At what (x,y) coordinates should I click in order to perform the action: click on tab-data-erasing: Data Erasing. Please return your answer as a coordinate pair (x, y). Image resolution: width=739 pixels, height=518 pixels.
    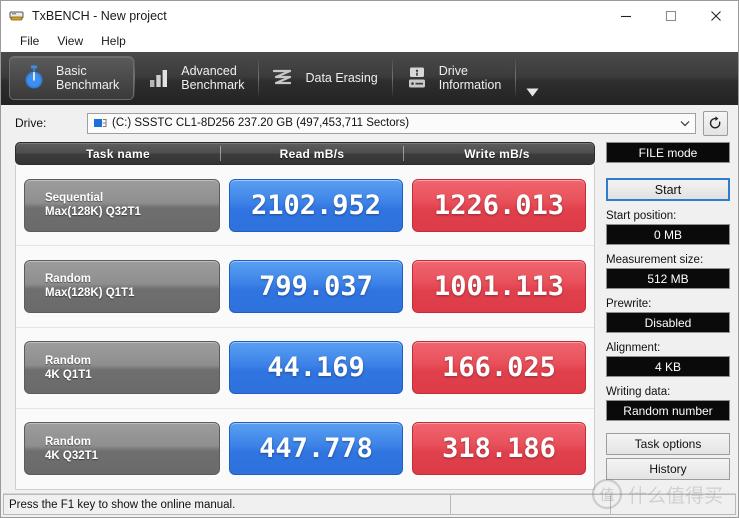
    Looking at the image, I should click on (325, 78).